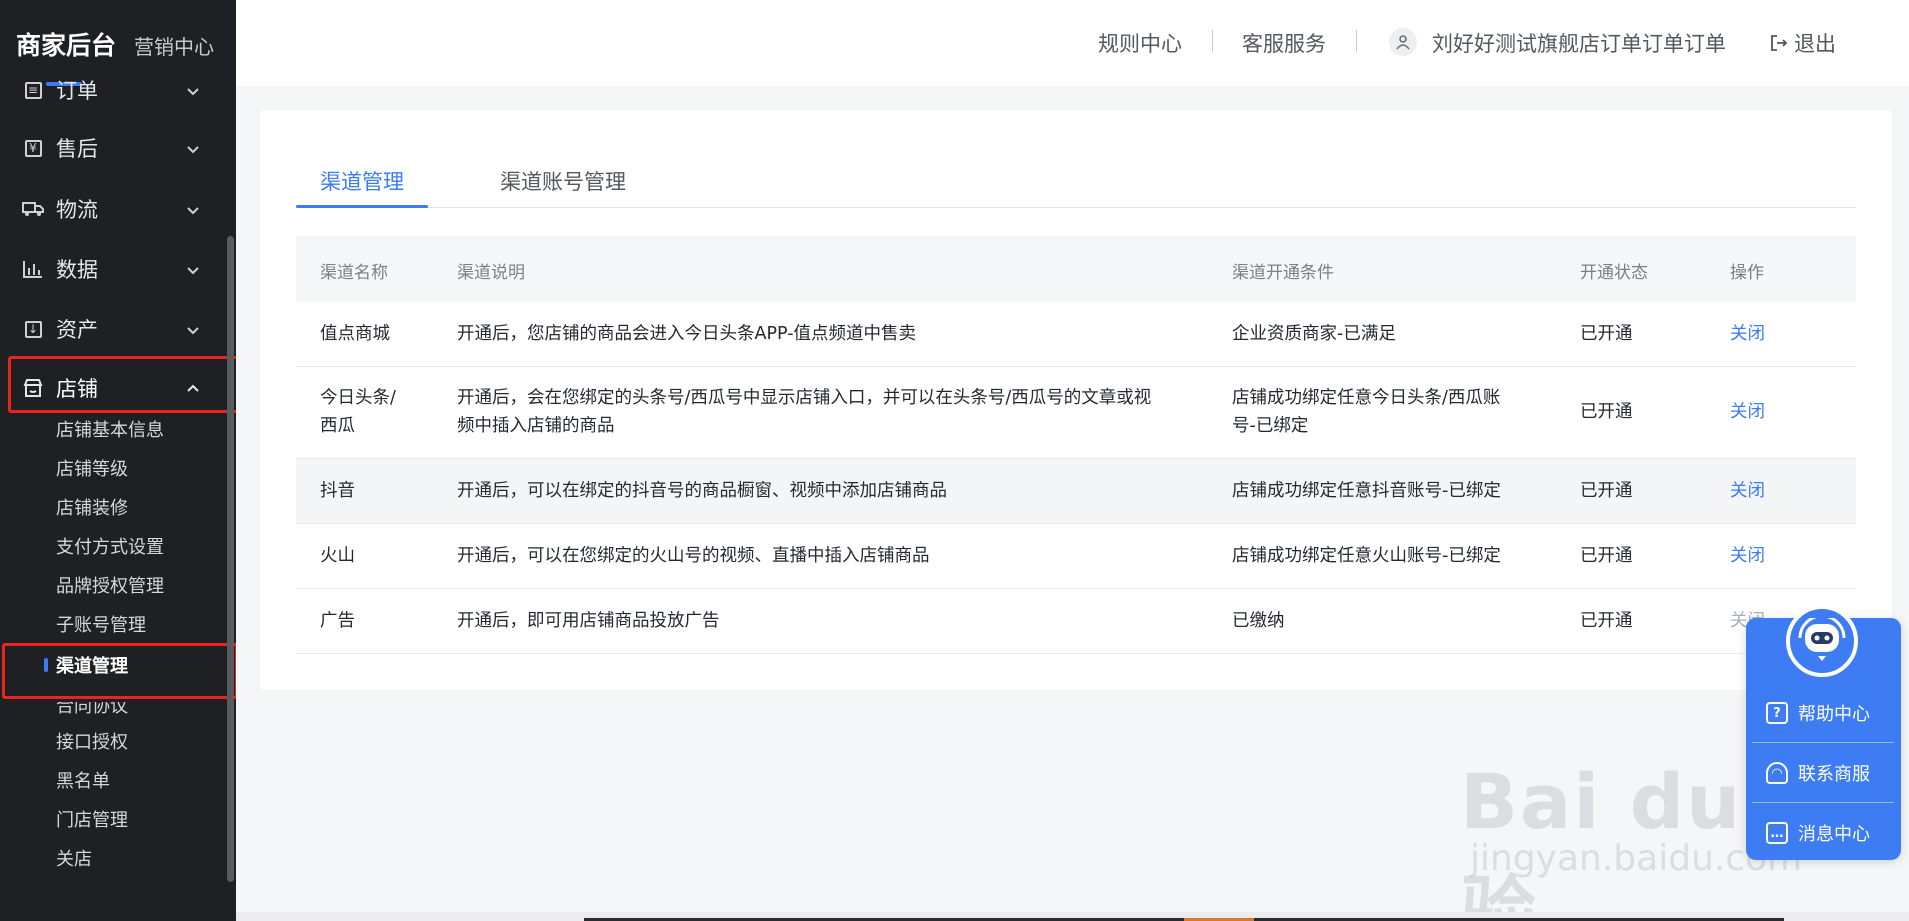 The width and height of the screenshot is (1909, 921). What do you see at coordinates (588, 621) in the screenshot?
I see `channel-desc: 开通后，即可用店铺商品投放广告` at bounding box center [588, 621].